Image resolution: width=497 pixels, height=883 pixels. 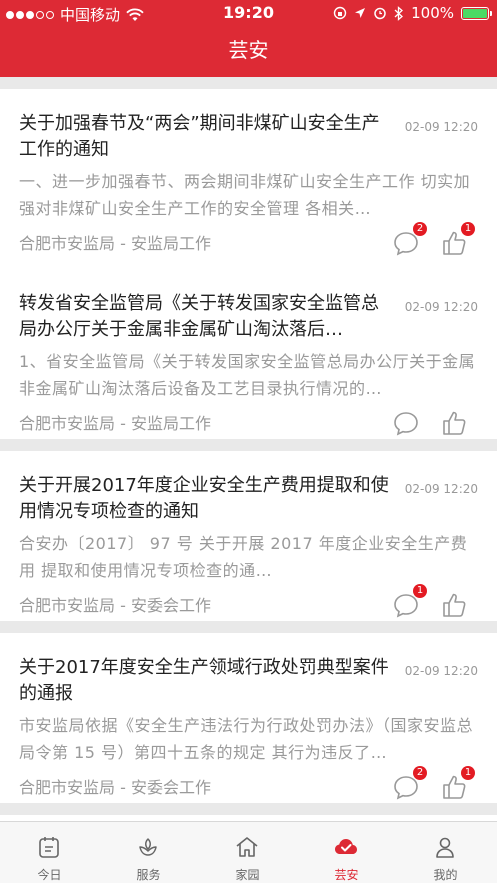 I want to click on nav-bar: 芸安, so click(x=248, y=52).